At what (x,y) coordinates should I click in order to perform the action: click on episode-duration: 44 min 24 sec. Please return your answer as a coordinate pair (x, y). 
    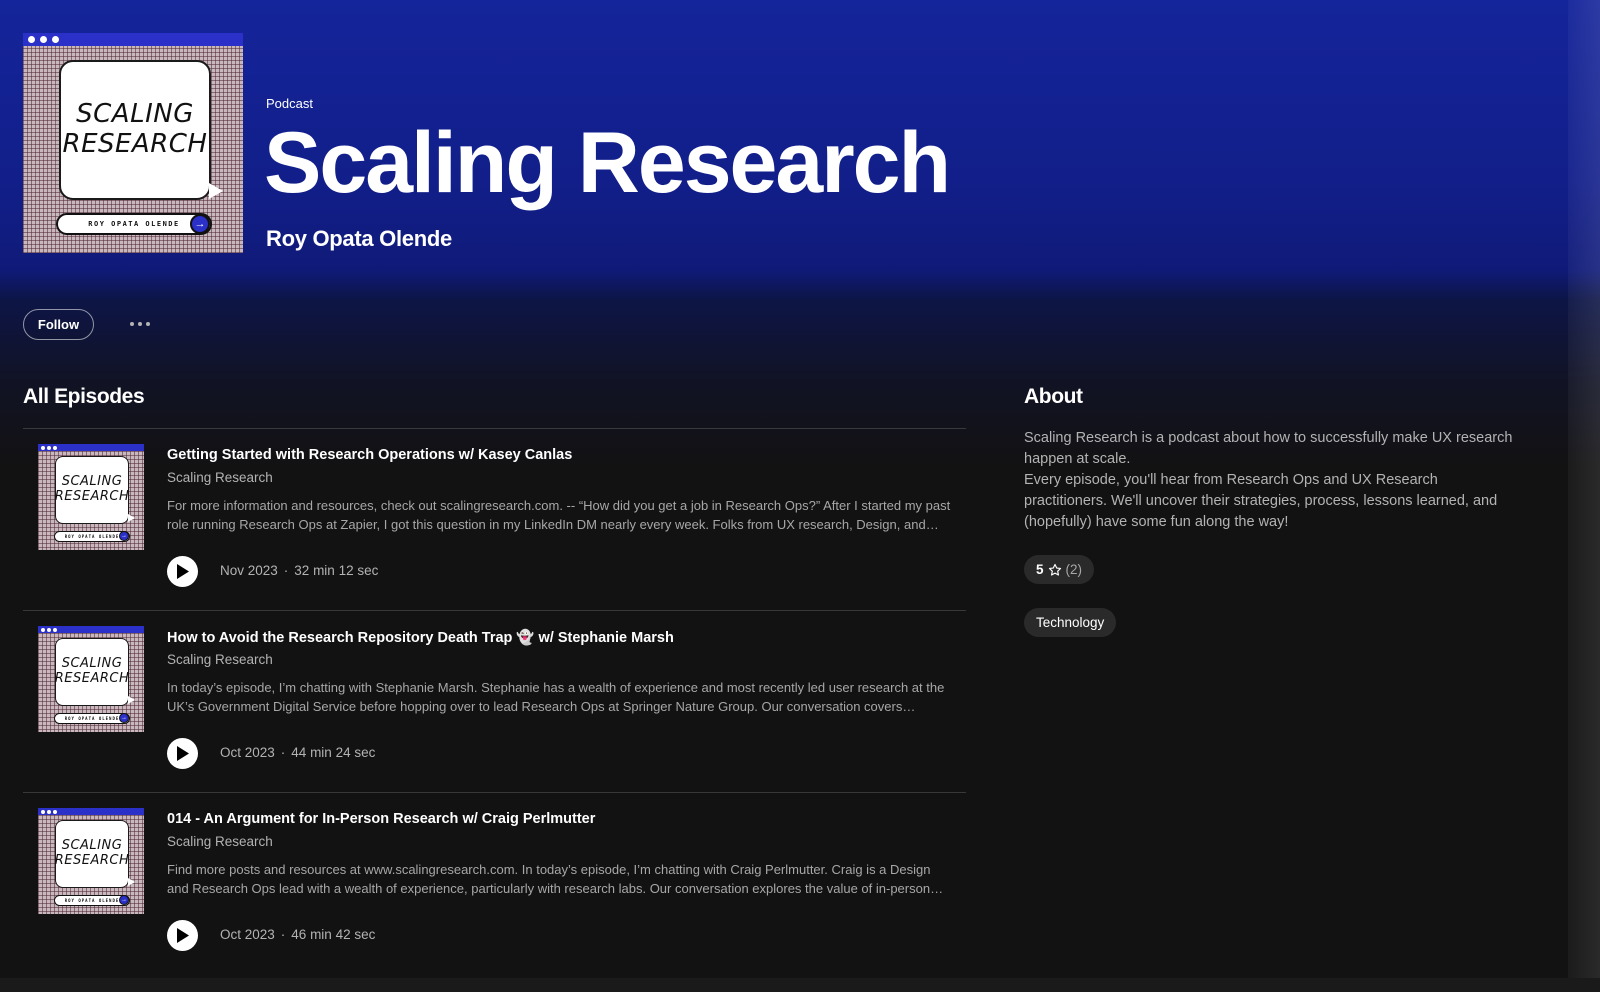
    Looking at the image, I should click on (333, 752).